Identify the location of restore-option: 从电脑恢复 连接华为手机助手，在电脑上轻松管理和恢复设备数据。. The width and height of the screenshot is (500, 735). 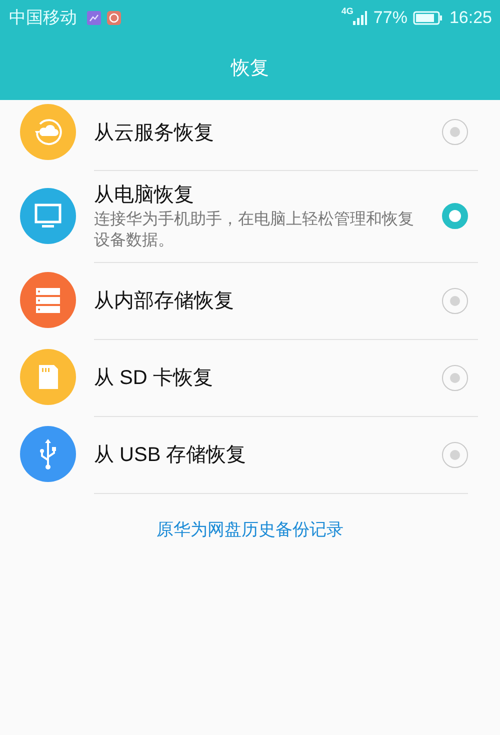
(250, 216).